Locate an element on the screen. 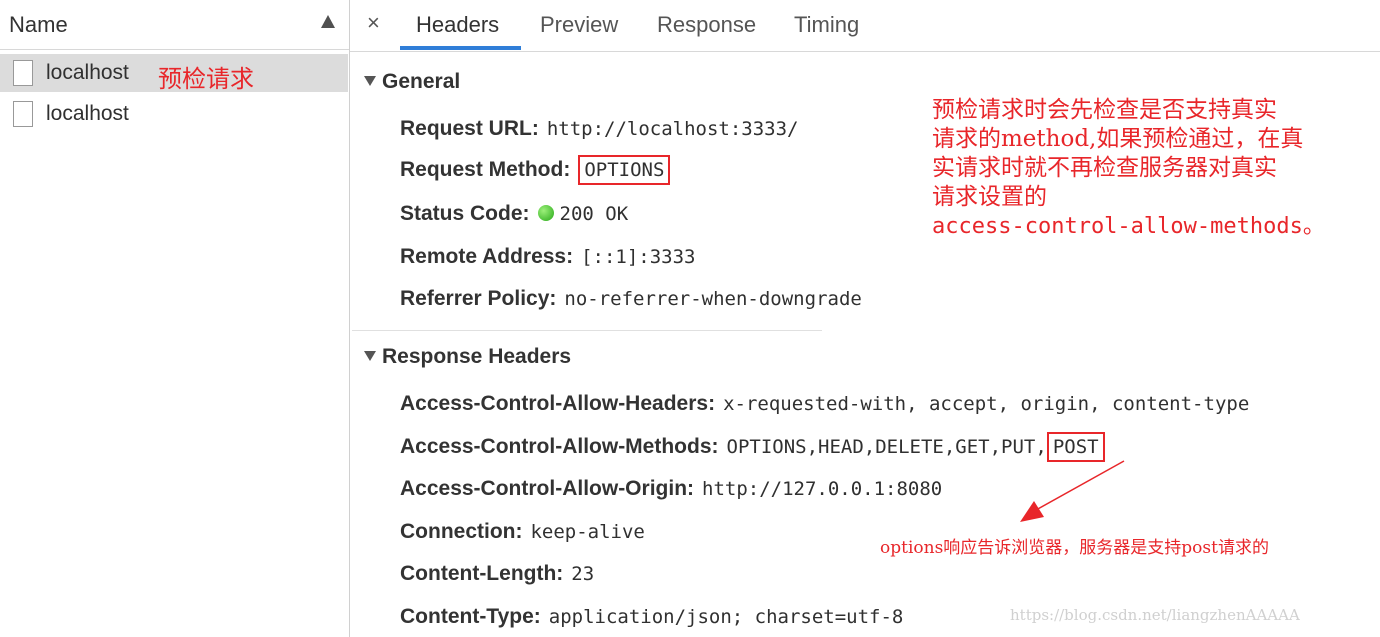  detail-tab-bar: × Headers Preview Response Timing is located at coordinates (865, 26).